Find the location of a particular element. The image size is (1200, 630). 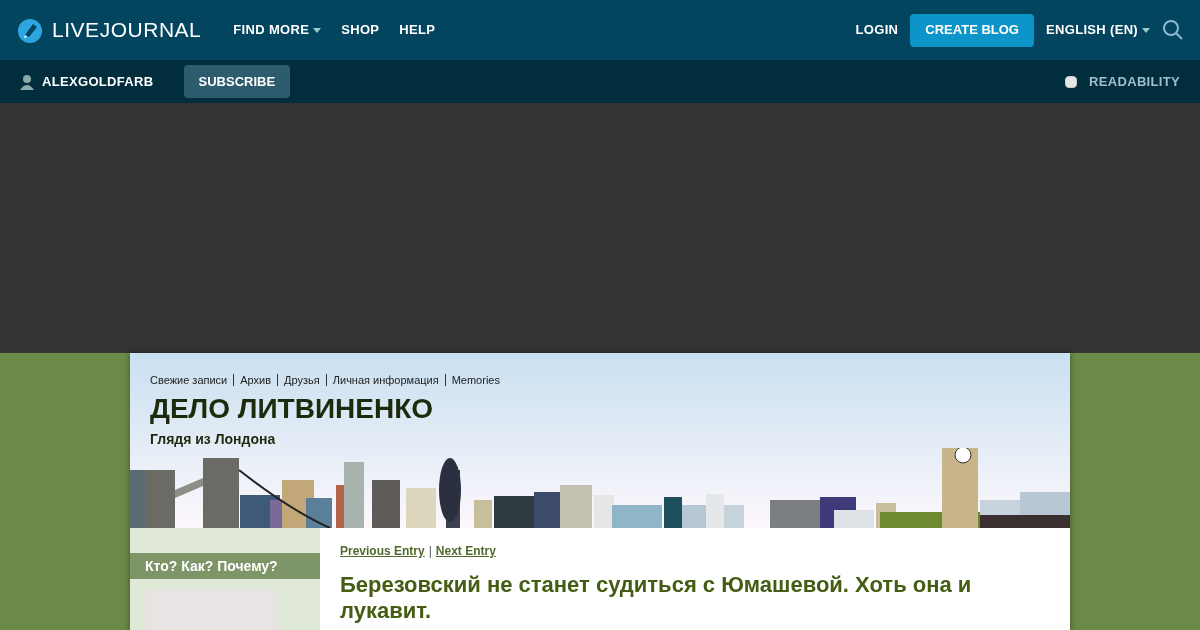

journal-nav-link: Личная информация is located at coordinates (385, 380).